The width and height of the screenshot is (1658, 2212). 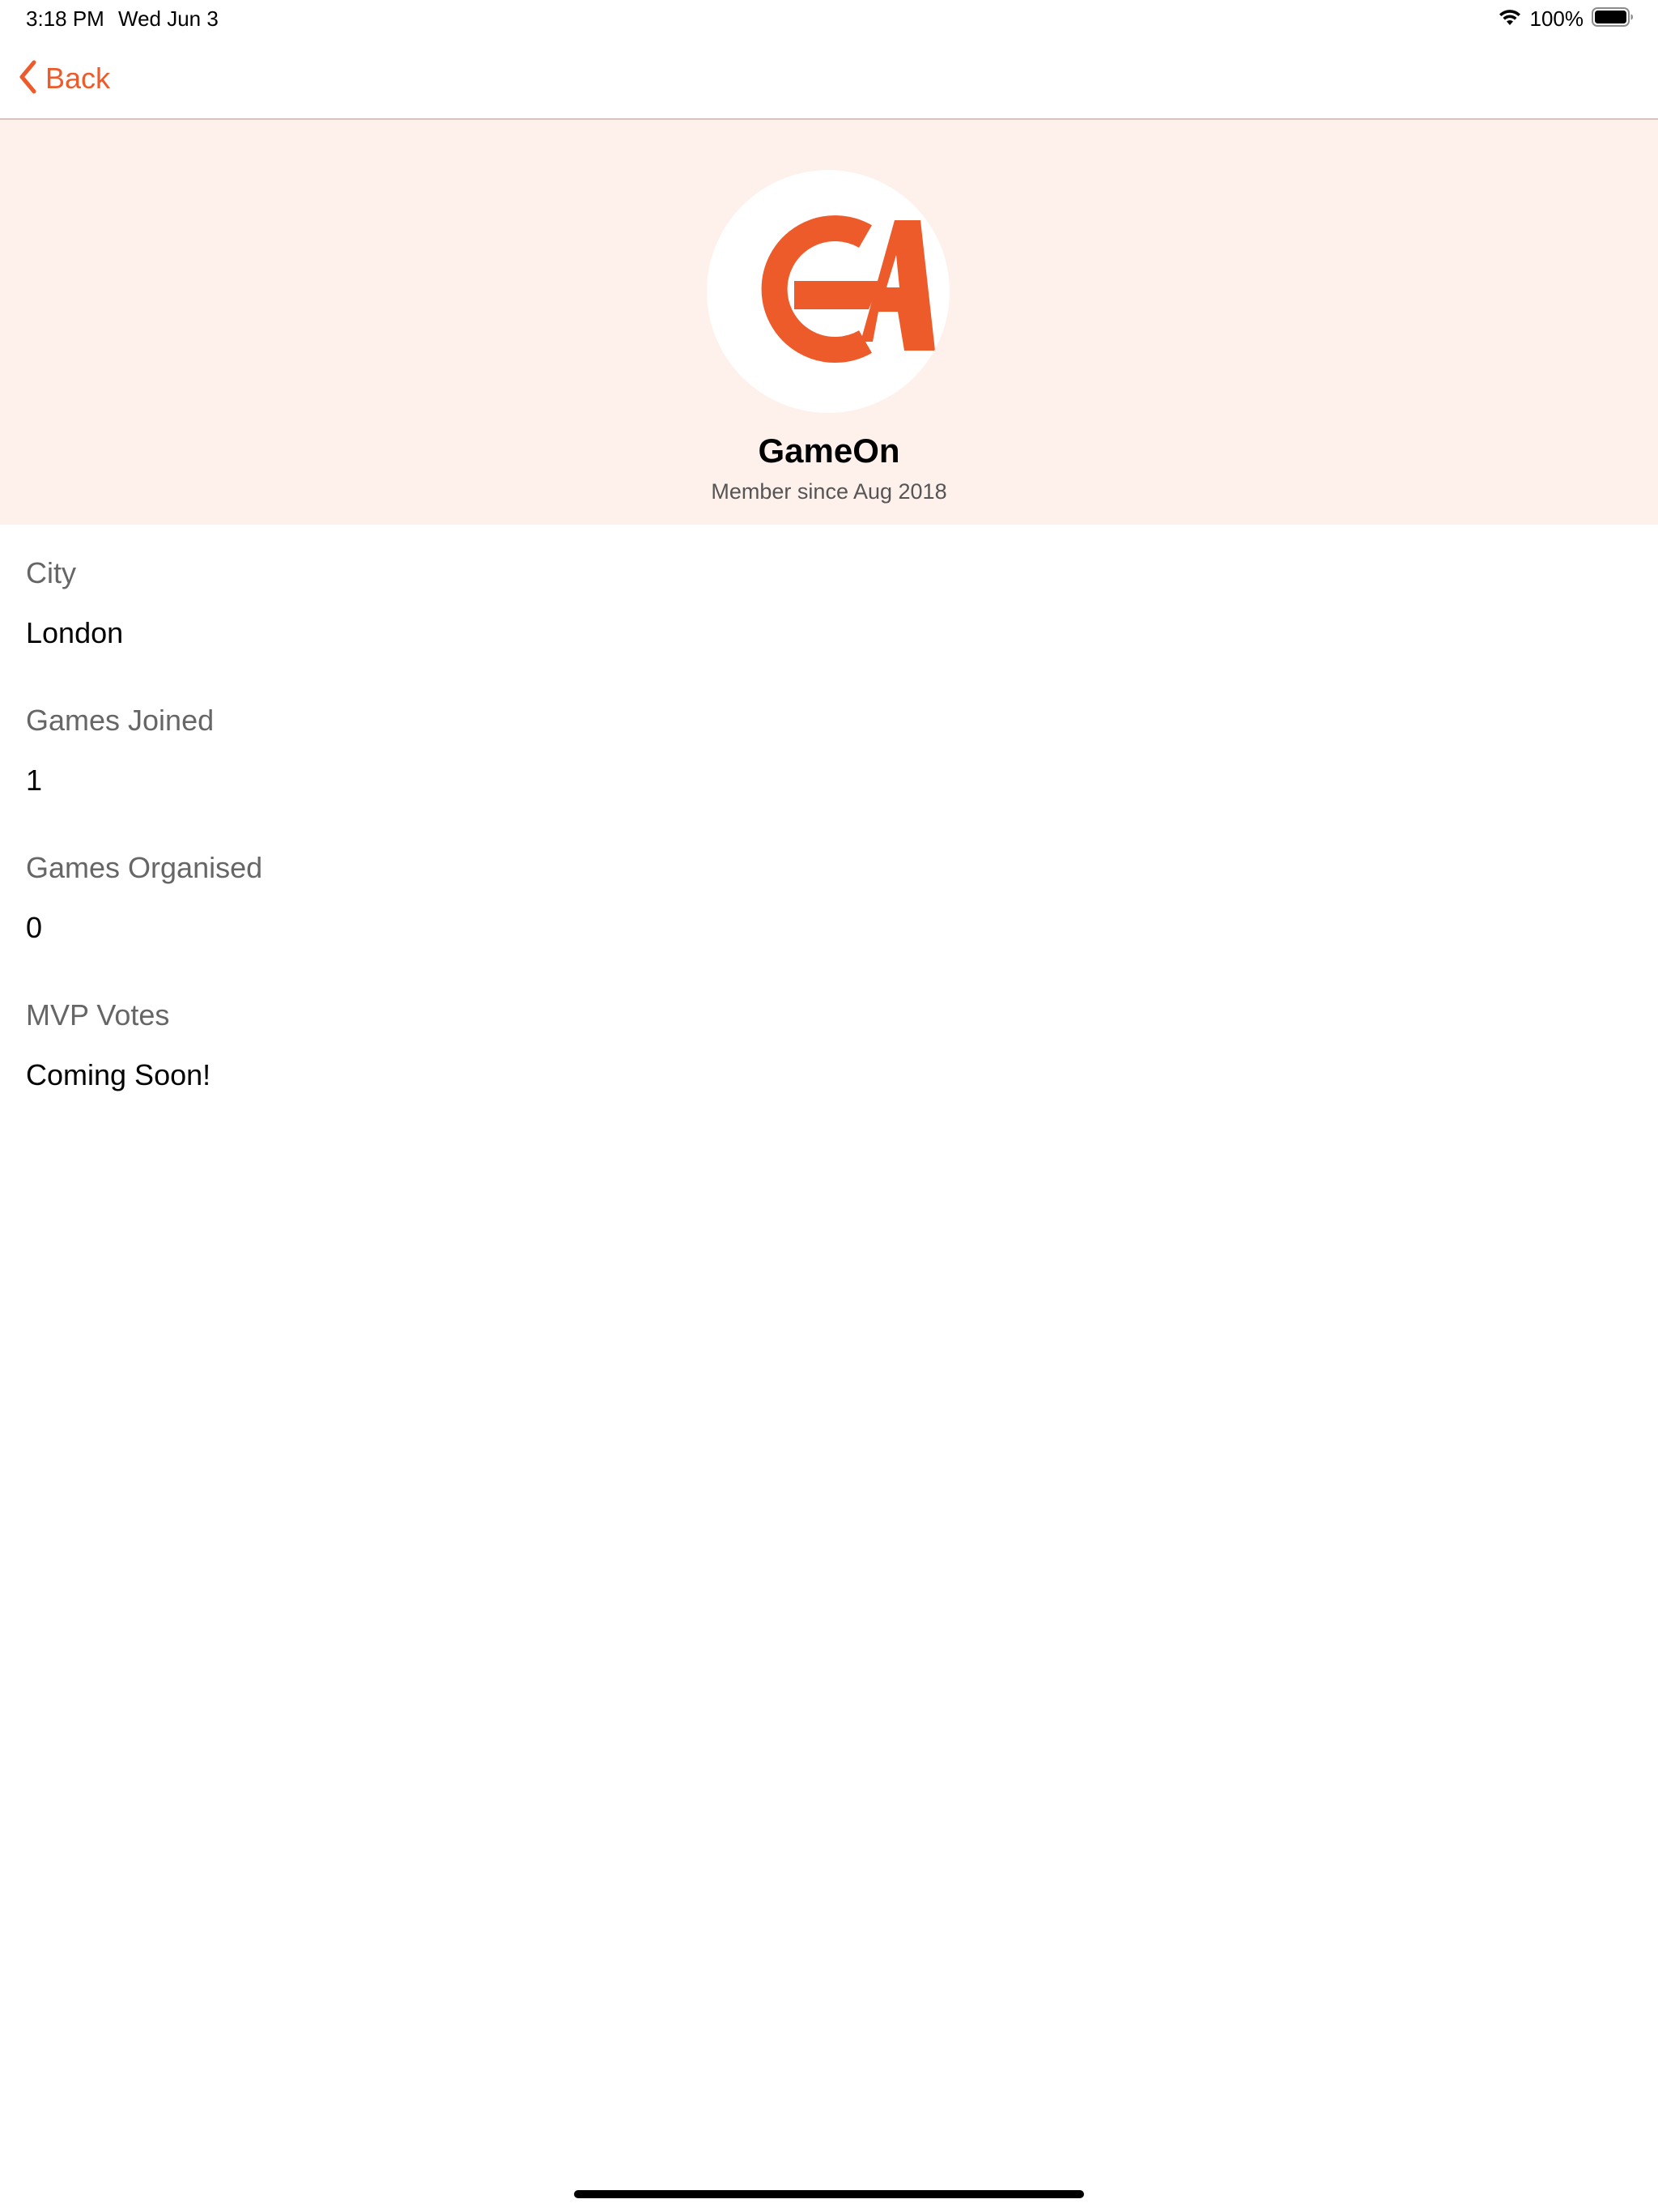 I want to click on battery-percentage: 100%, so click(x=1556, y=19).